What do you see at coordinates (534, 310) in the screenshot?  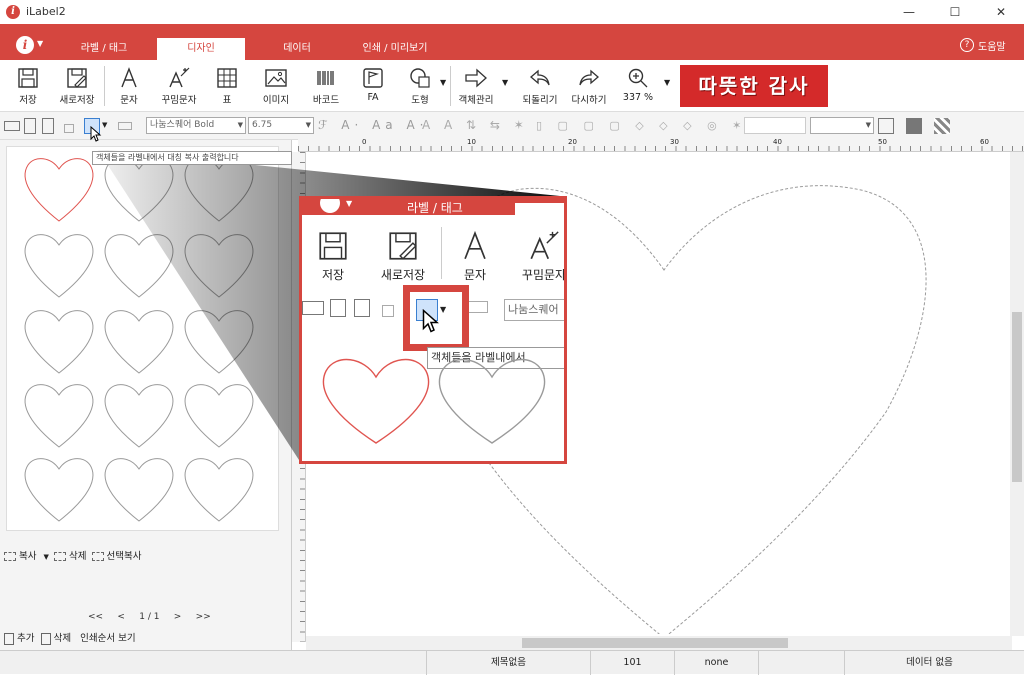 I see `zoom-font-select: 나눔스퀘어` at bounding box center [534, 310].